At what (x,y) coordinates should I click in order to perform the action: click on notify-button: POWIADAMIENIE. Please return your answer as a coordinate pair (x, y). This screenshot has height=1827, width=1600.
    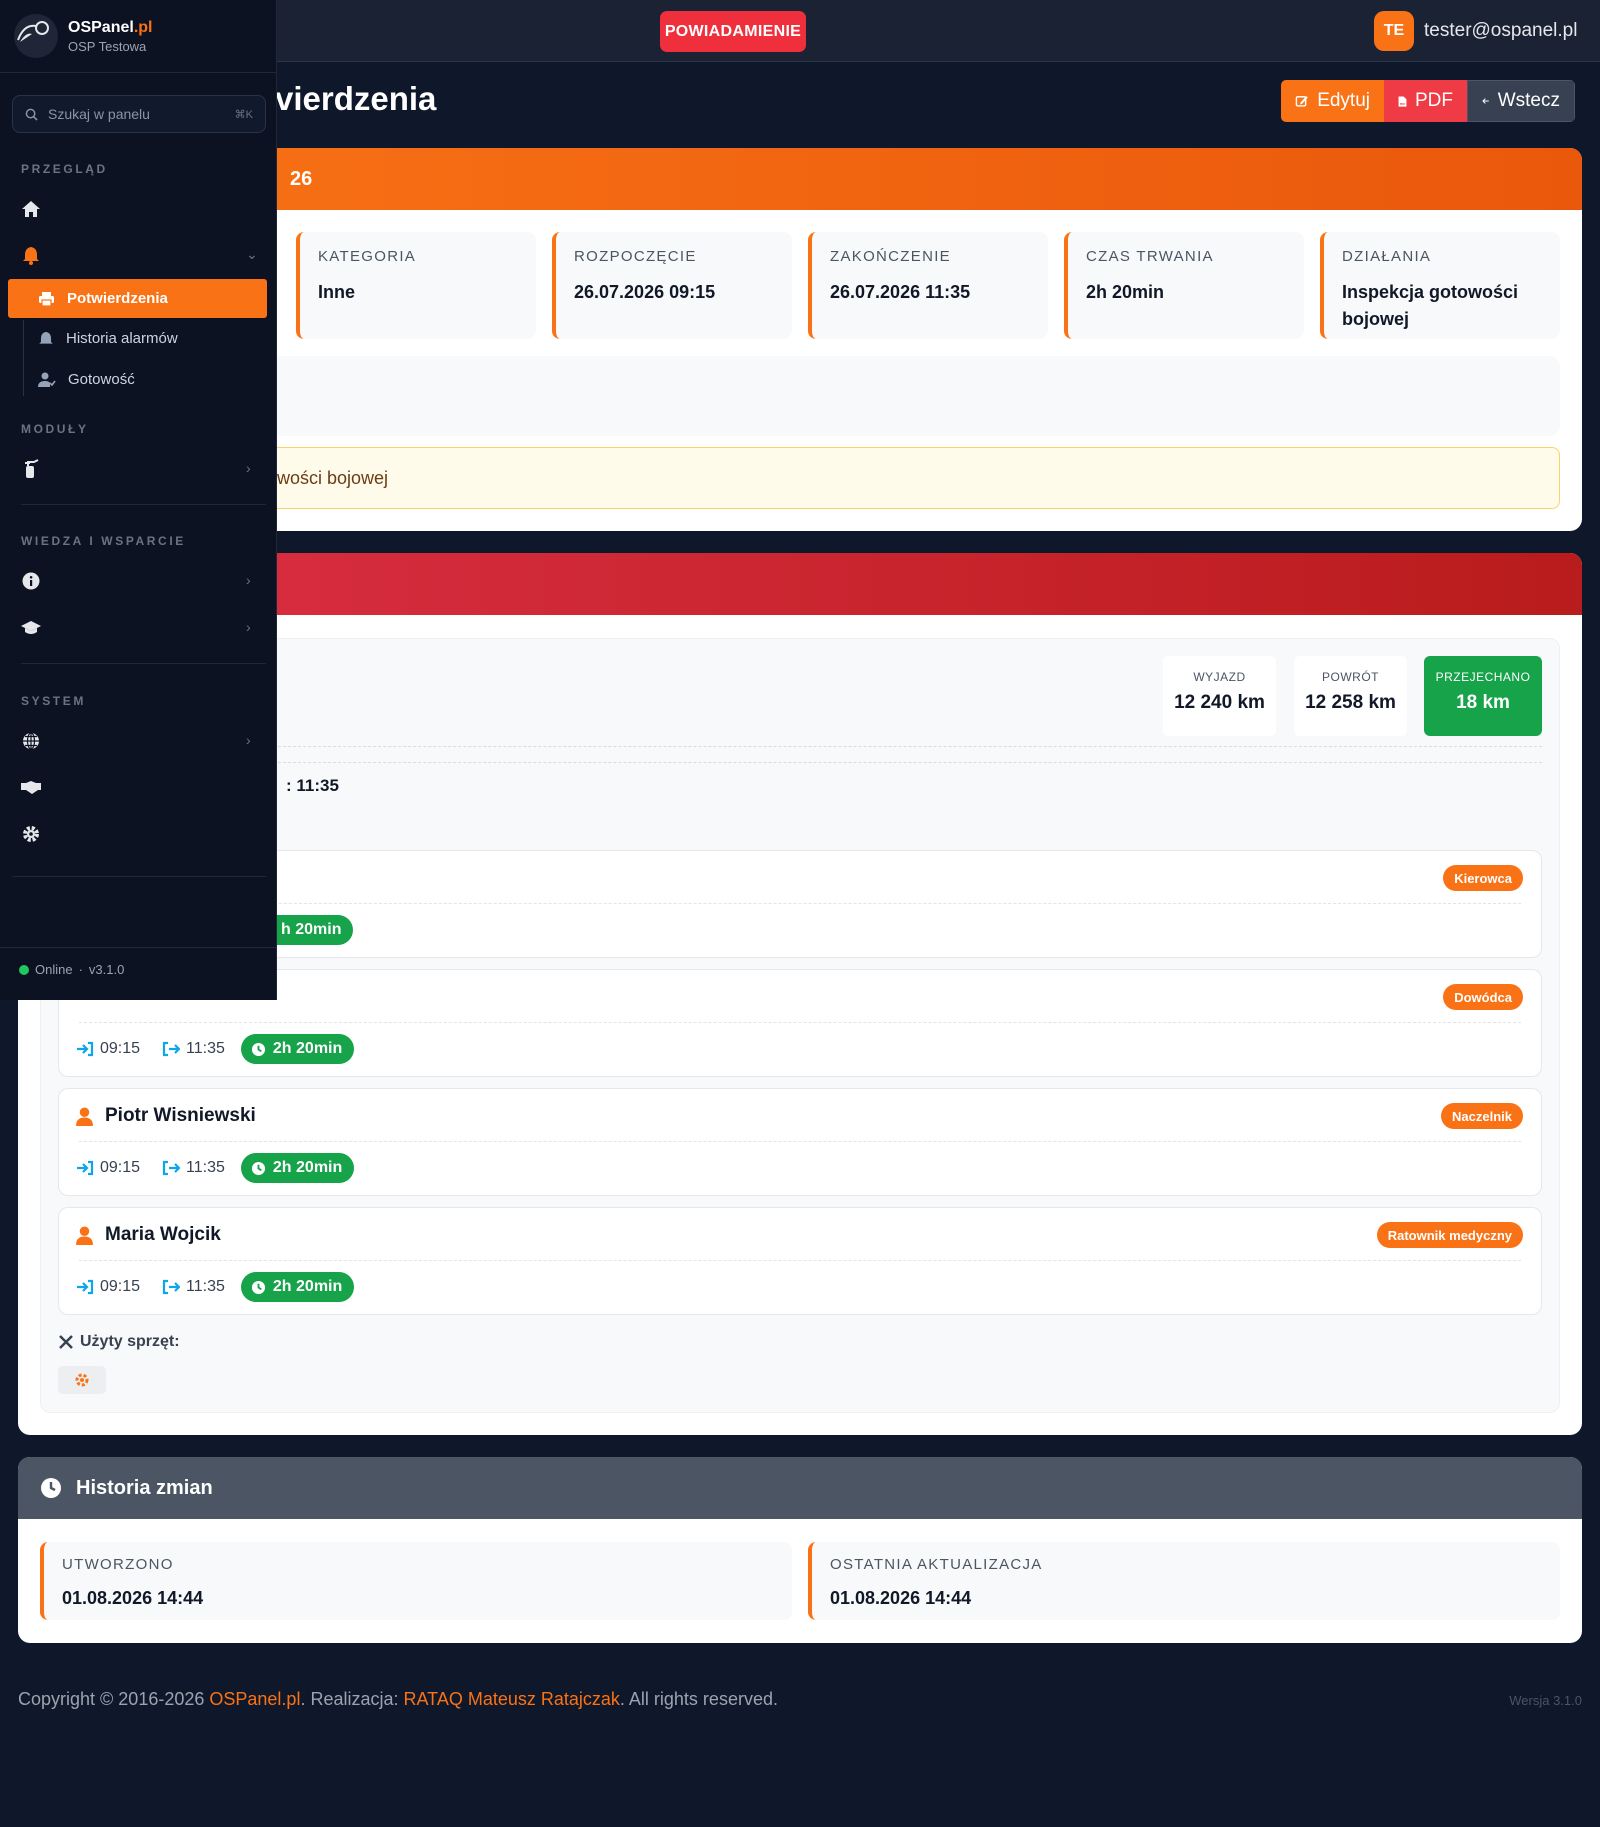
    Looking at the image, I should click on (733, 31).